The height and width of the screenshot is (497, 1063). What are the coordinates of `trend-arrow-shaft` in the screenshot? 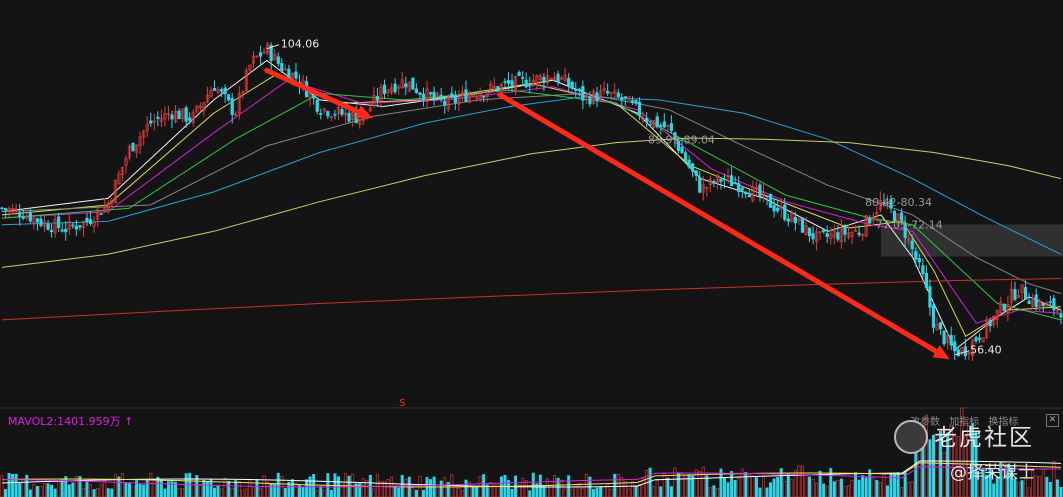 It's located at (312, 91).